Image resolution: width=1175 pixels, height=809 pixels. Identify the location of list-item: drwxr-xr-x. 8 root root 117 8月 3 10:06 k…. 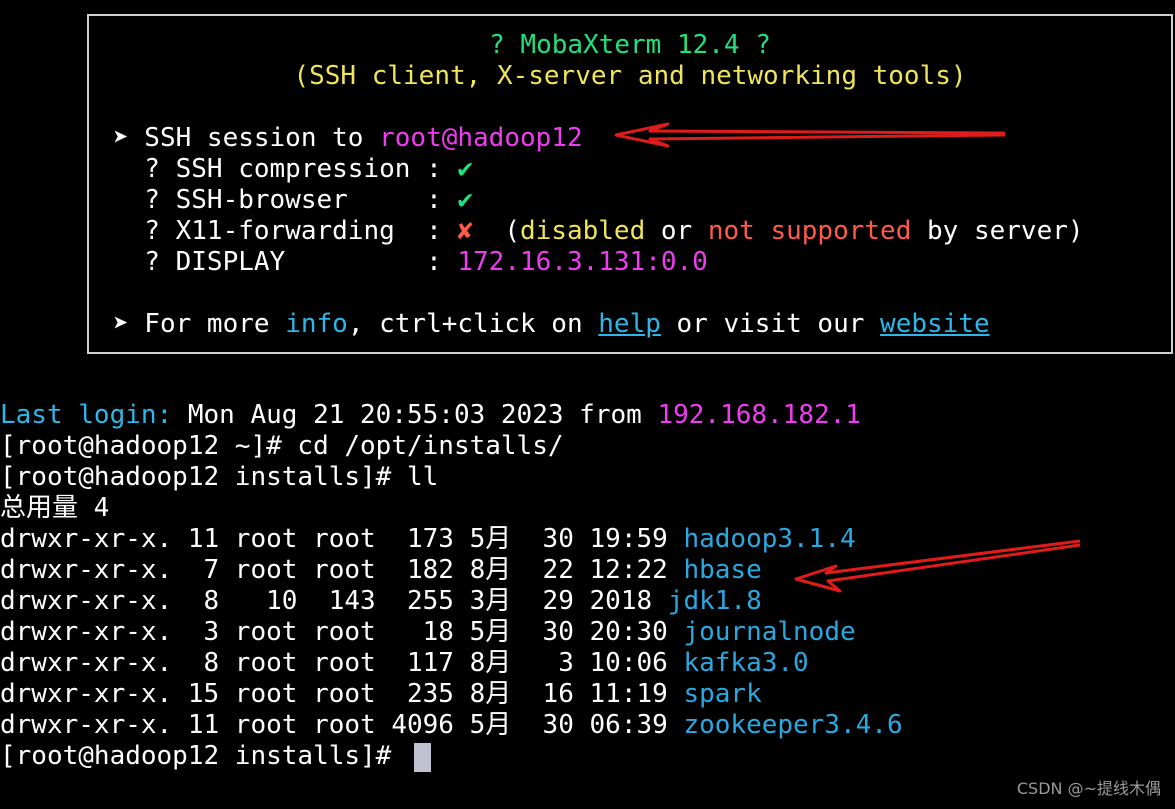
(404, 663).